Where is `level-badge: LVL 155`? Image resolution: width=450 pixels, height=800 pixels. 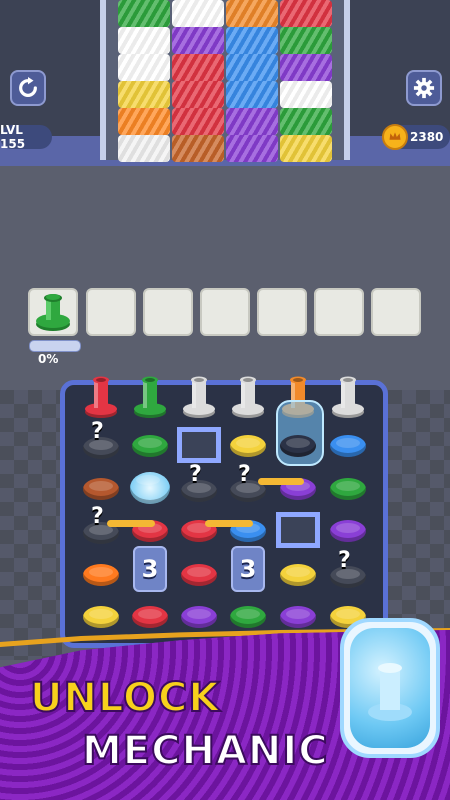
level-badge: LVL 155 is located at coordinates (26, 137).